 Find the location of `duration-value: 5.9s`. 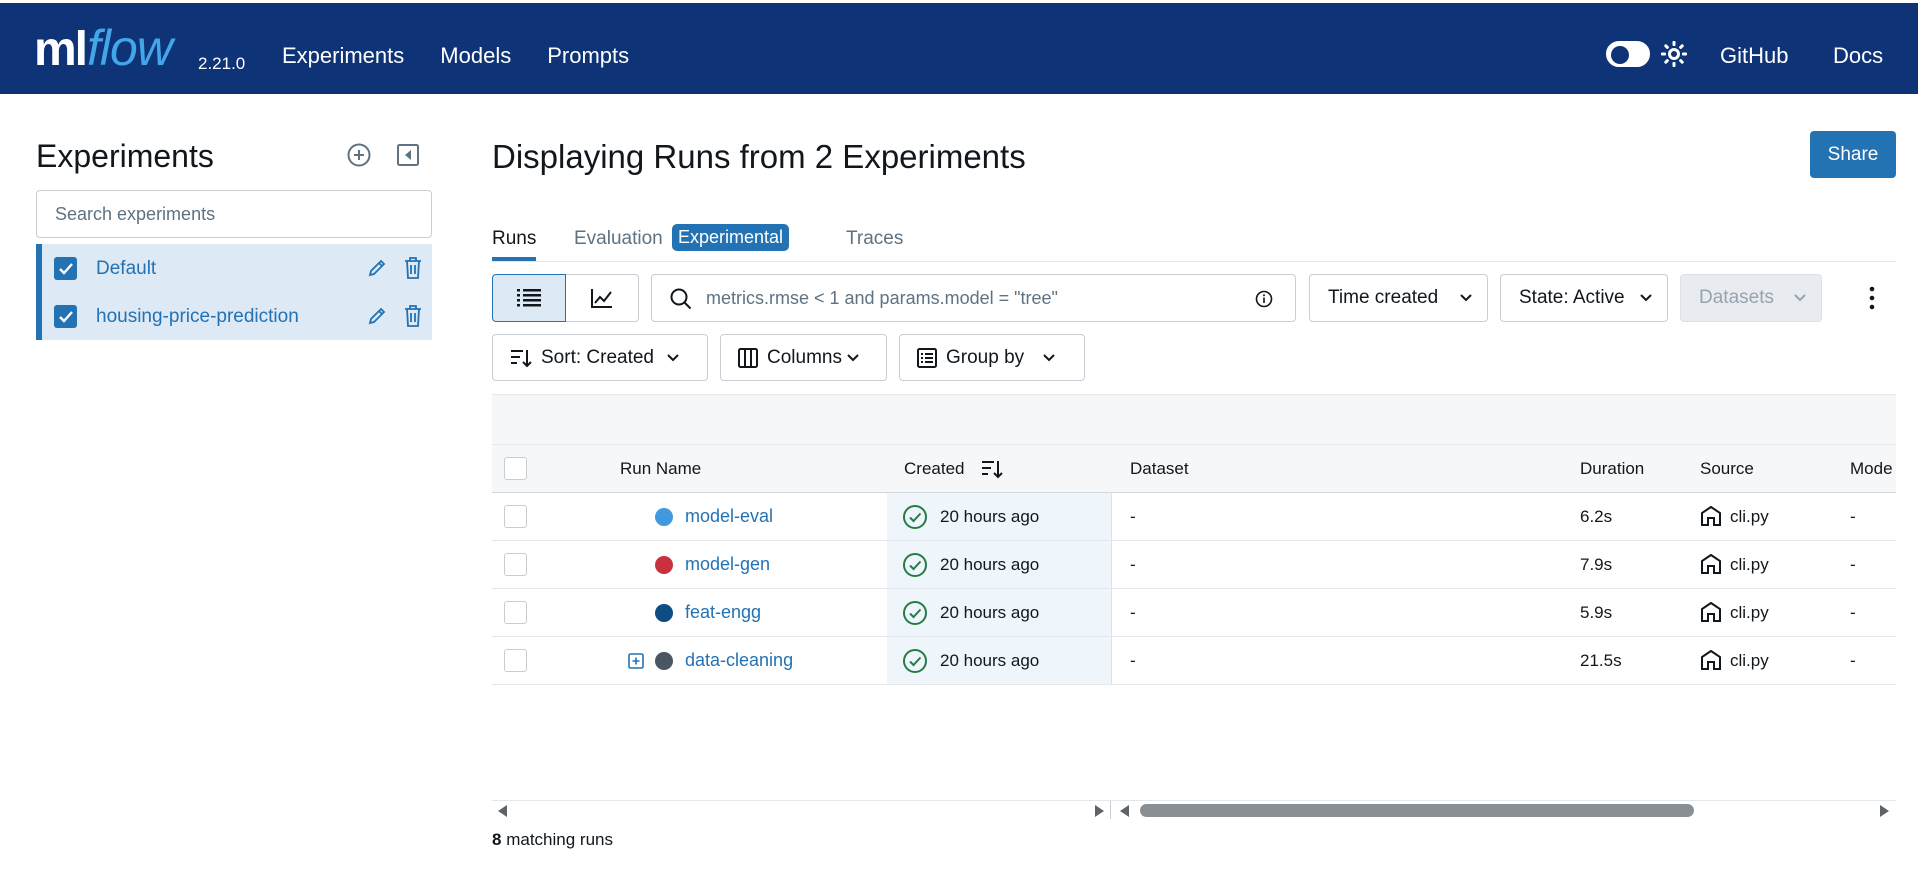

duration-value: 5.9s is located at coordinates (1596, 612).